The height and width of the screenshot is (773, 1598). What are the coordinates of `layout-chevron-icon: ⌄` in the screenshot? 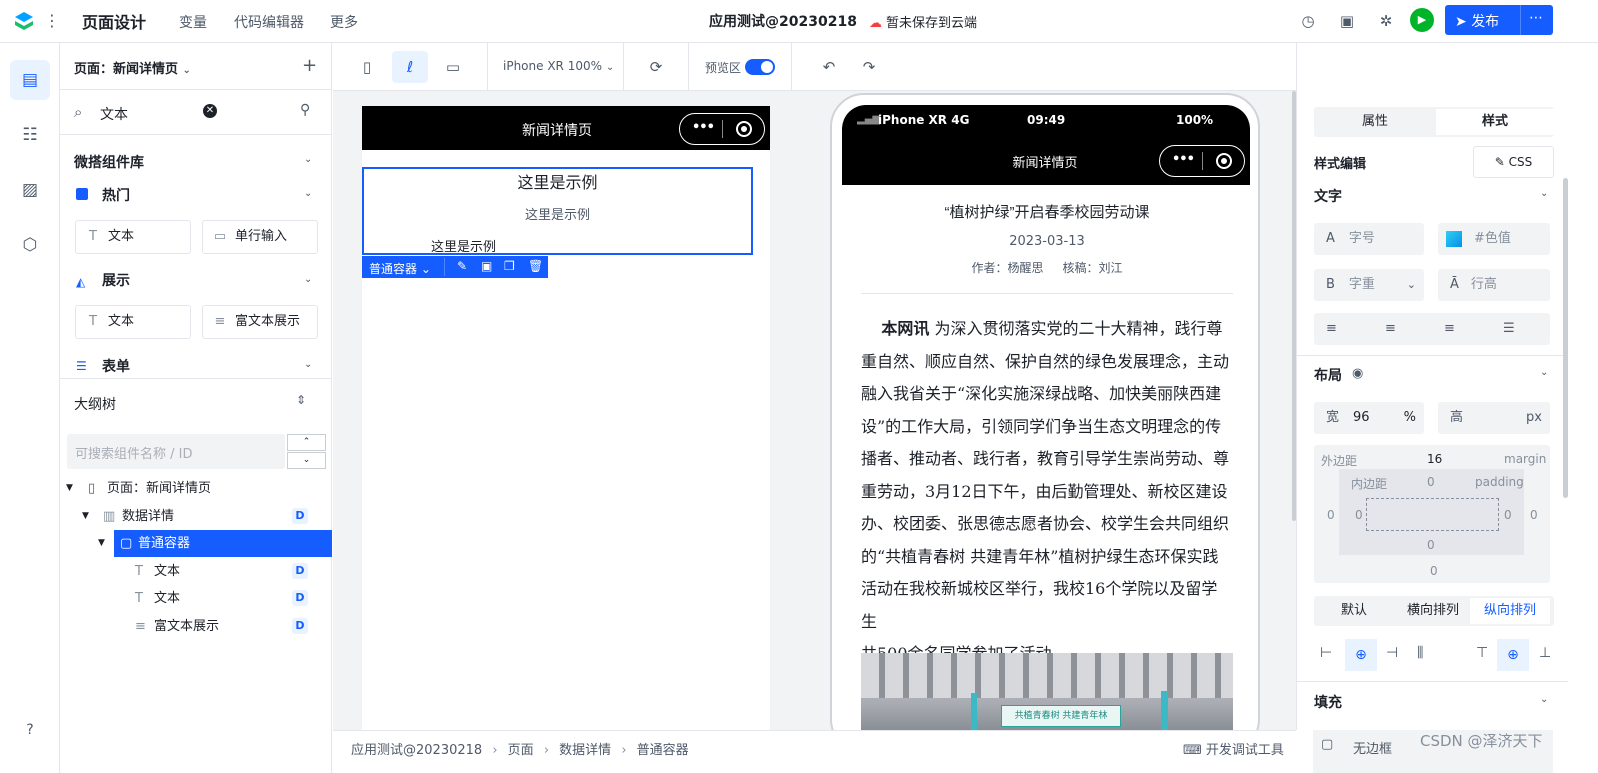 It's located at (1544, 372).